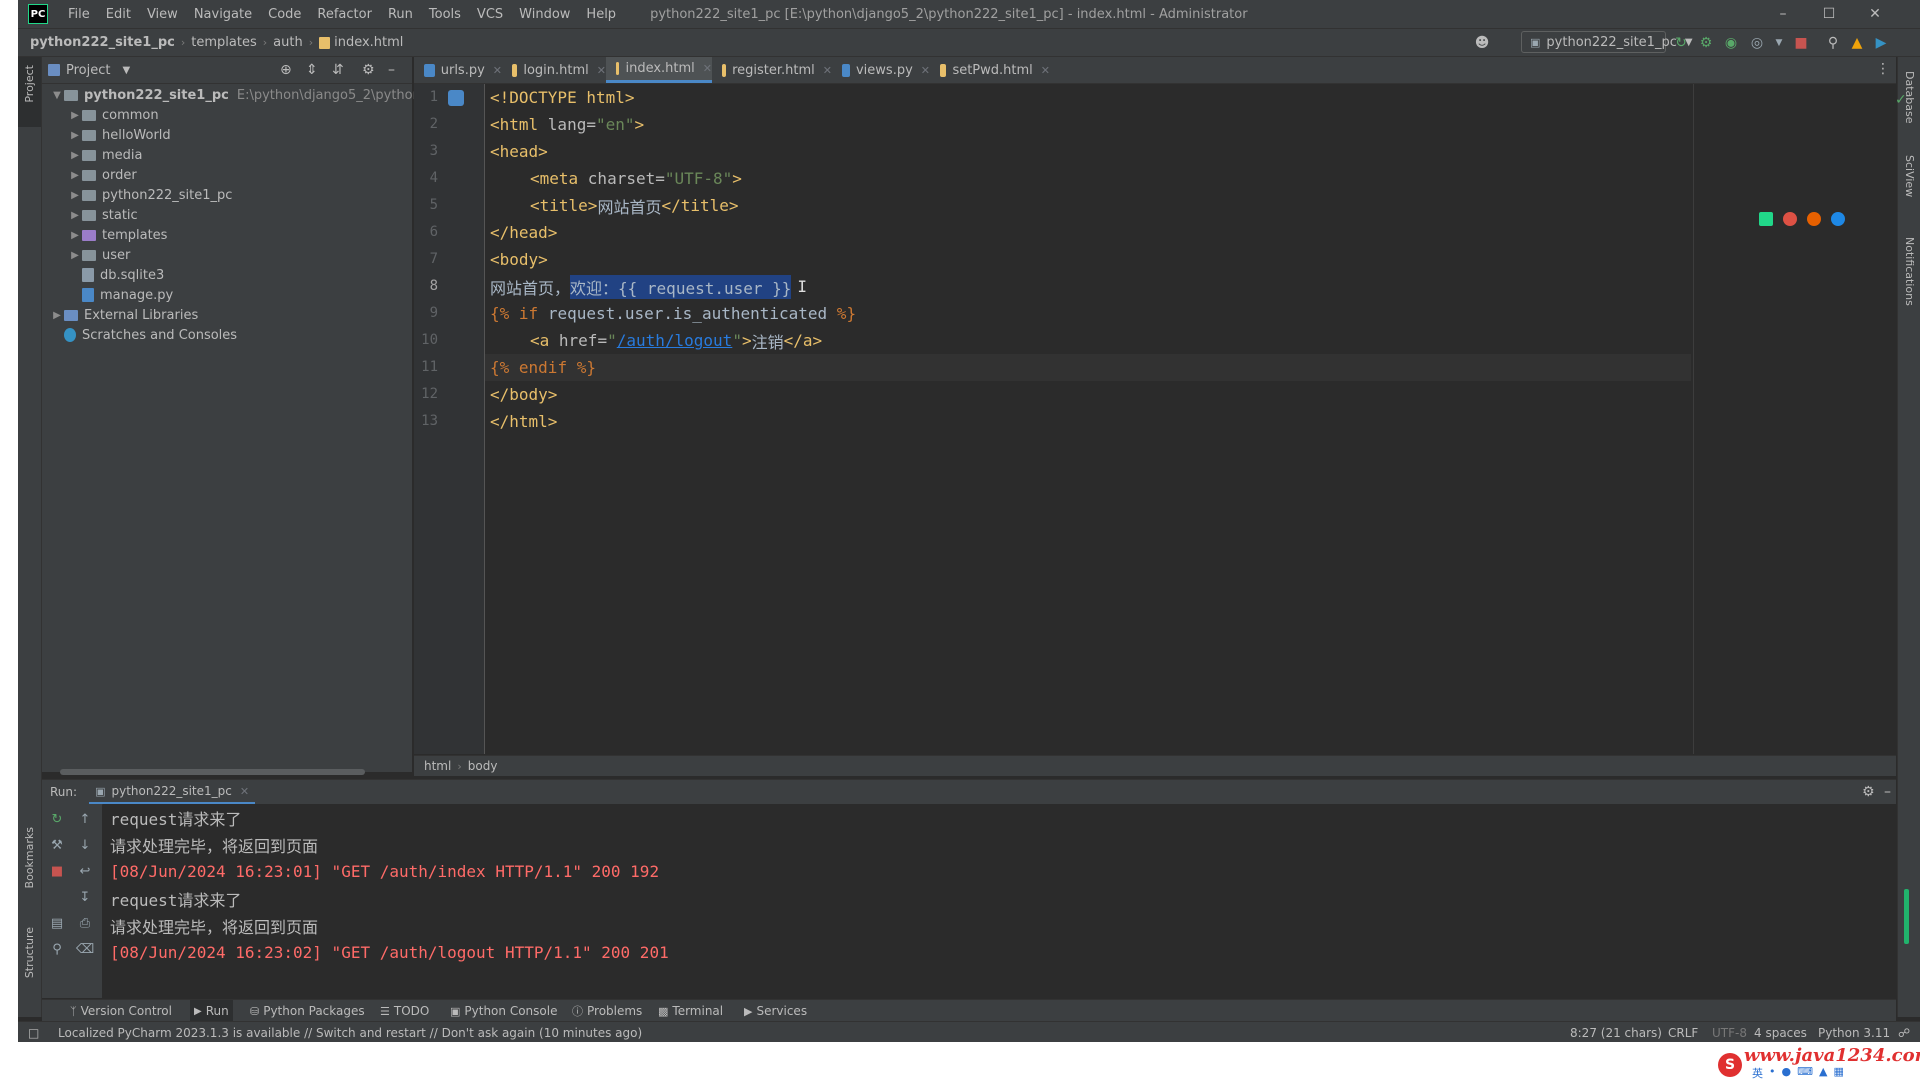  What do you see at coordinates (288, 42) in the screenshot?
I see `crumb-auth: auth` at bounding box center [288, 42].